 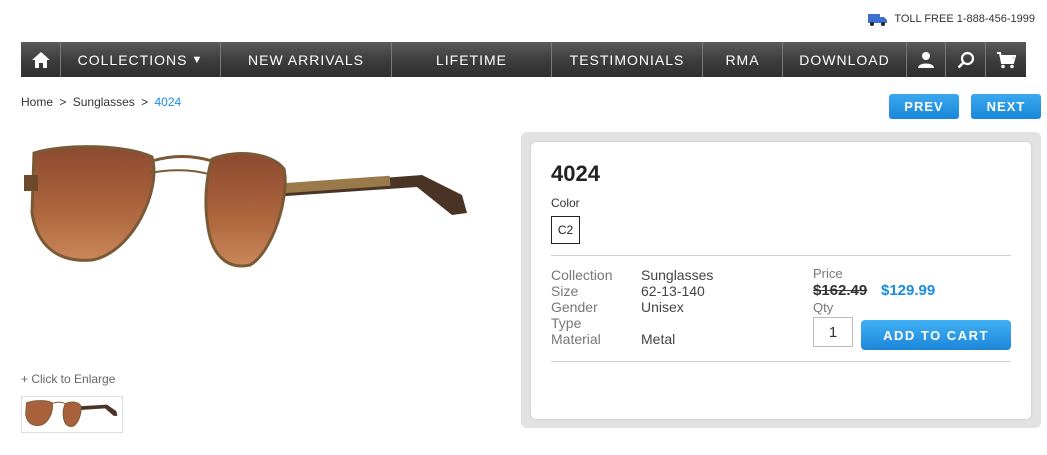 I want to click on price-label: Price, so click(x=828, y=273).